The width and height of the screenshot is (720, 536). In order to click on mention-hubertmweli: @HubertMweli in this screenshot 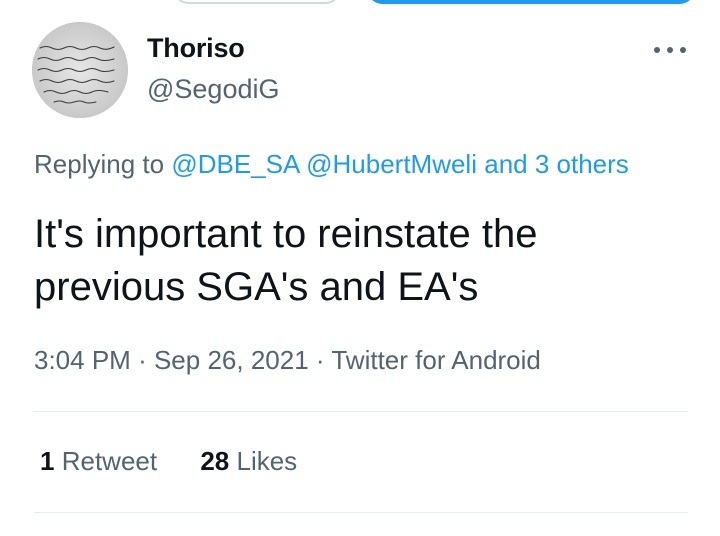, I will do `click(391, 164)`.